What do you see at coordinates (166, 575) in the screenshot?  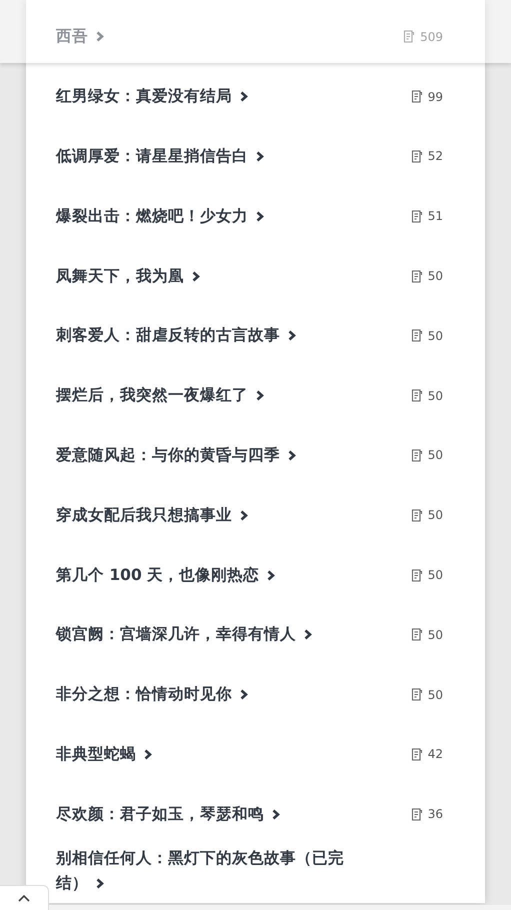 I see `book-title: 第几个 100 天，也像刚热恋` at bounding box center [166, 575].